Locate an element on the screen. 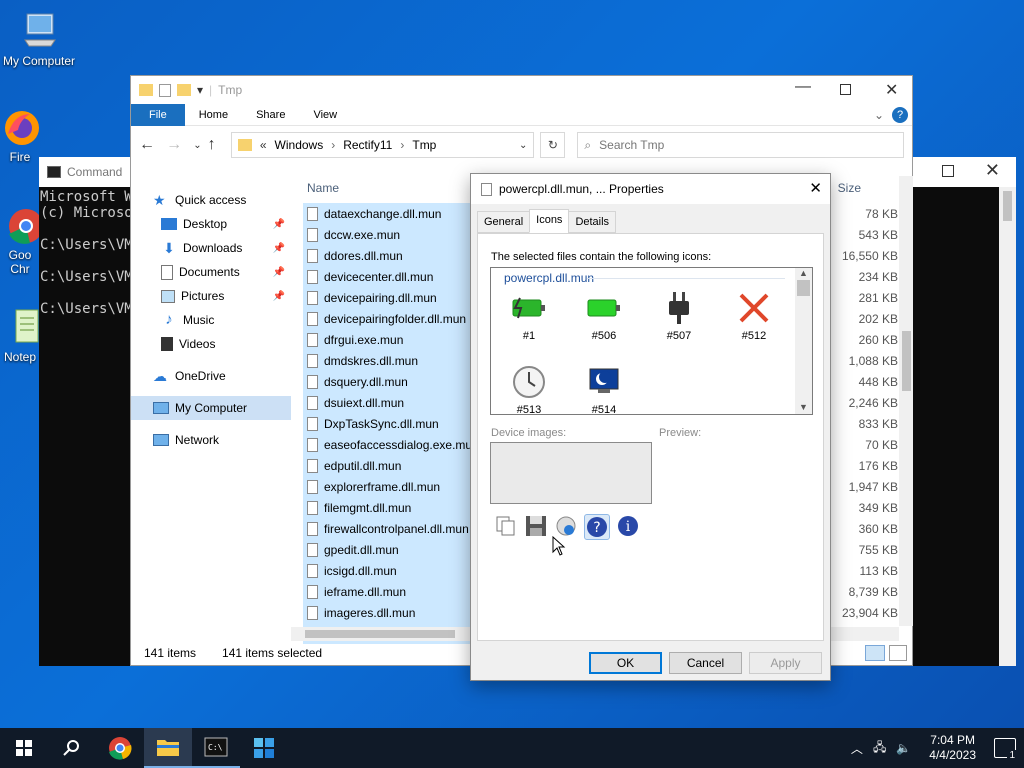  taskbar-rectify-app is located at coordinates (264, 748).